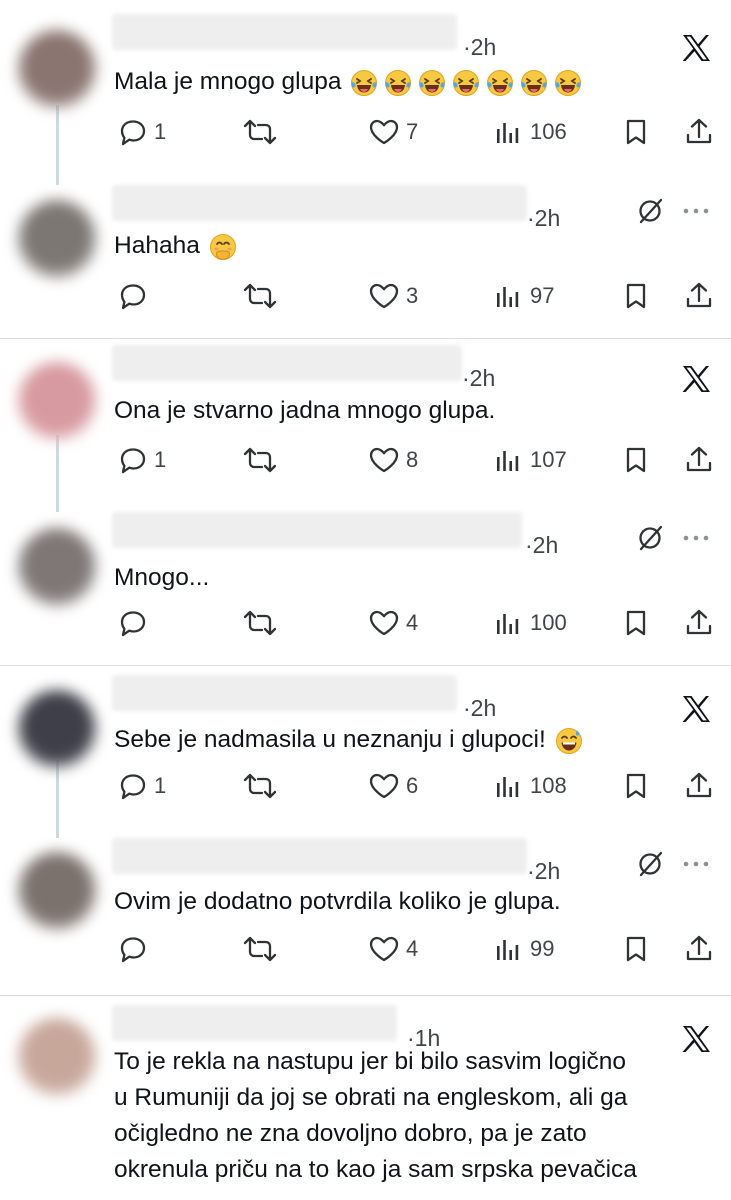 The image size is (731, 1200). I want to click on like-button: 6, so click(393, 786).